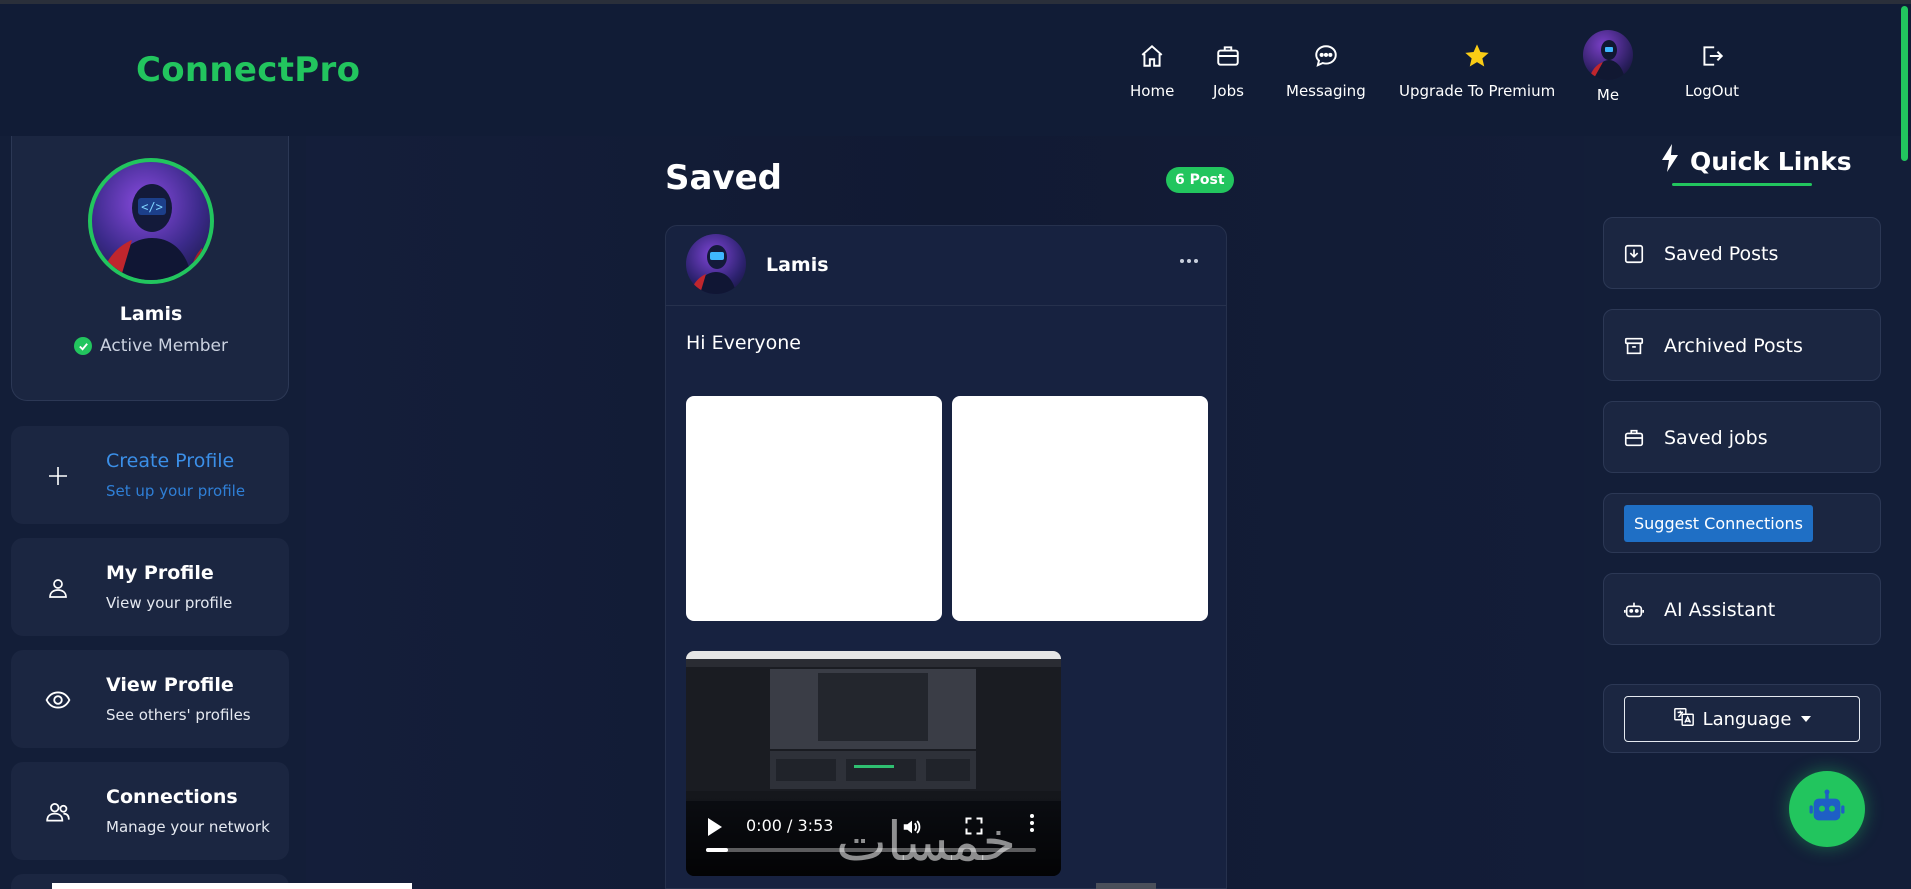 The height and width of the screenshot is (889, 1911). I want to click on language-label: Language, so click(1747, 719).